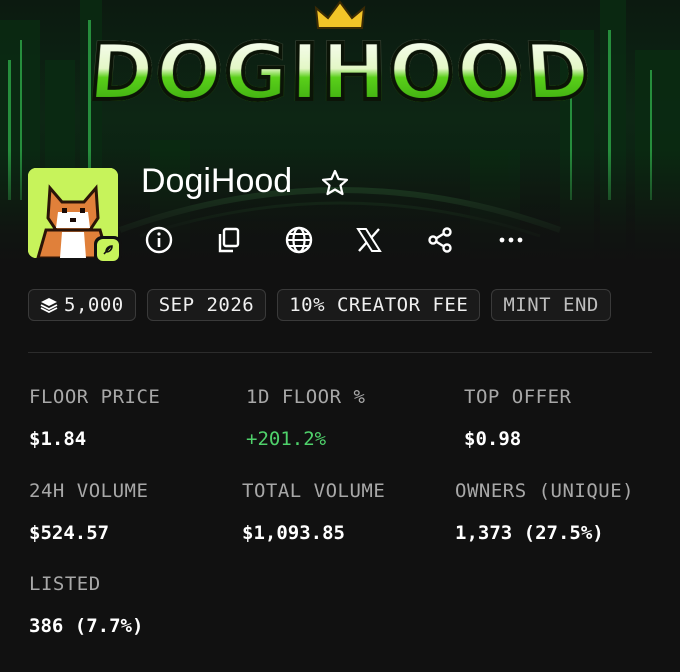 This screenshot has height=672, width=680. I want to click on chip-label: 5,000, so click(94, 305).